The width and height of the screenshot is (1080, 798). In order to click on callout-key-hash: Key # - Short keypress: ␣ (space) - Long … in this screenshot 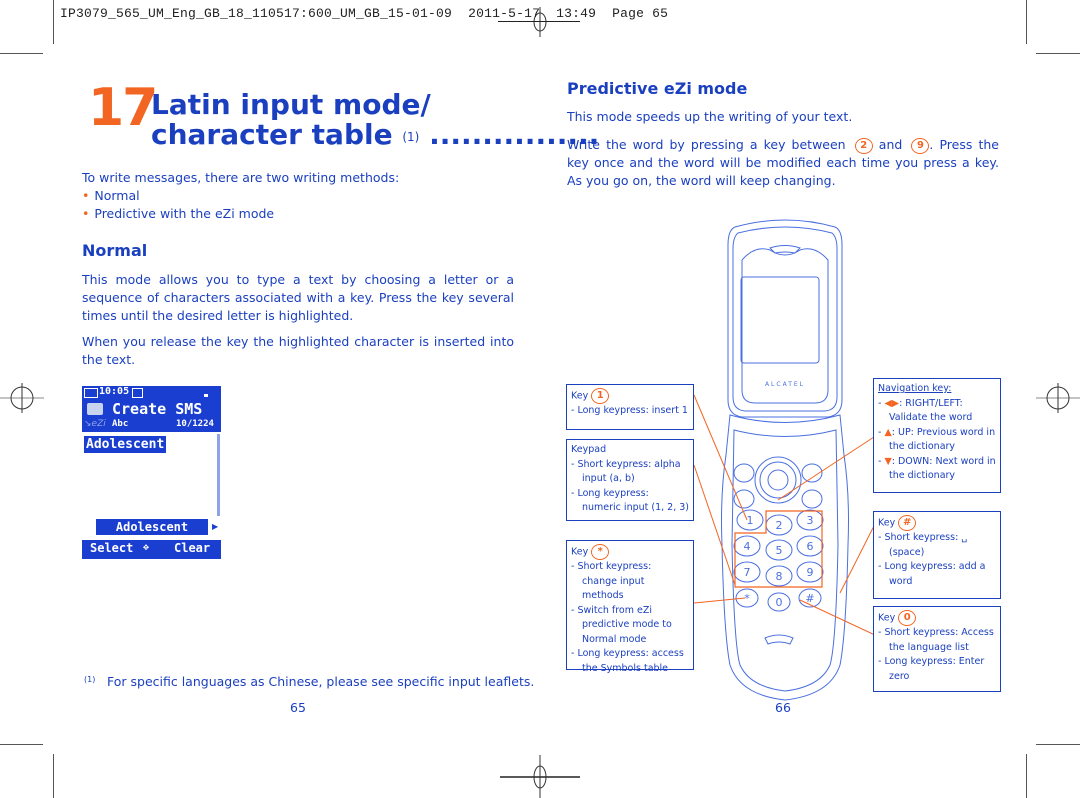, I will do `click(937, 555)`.